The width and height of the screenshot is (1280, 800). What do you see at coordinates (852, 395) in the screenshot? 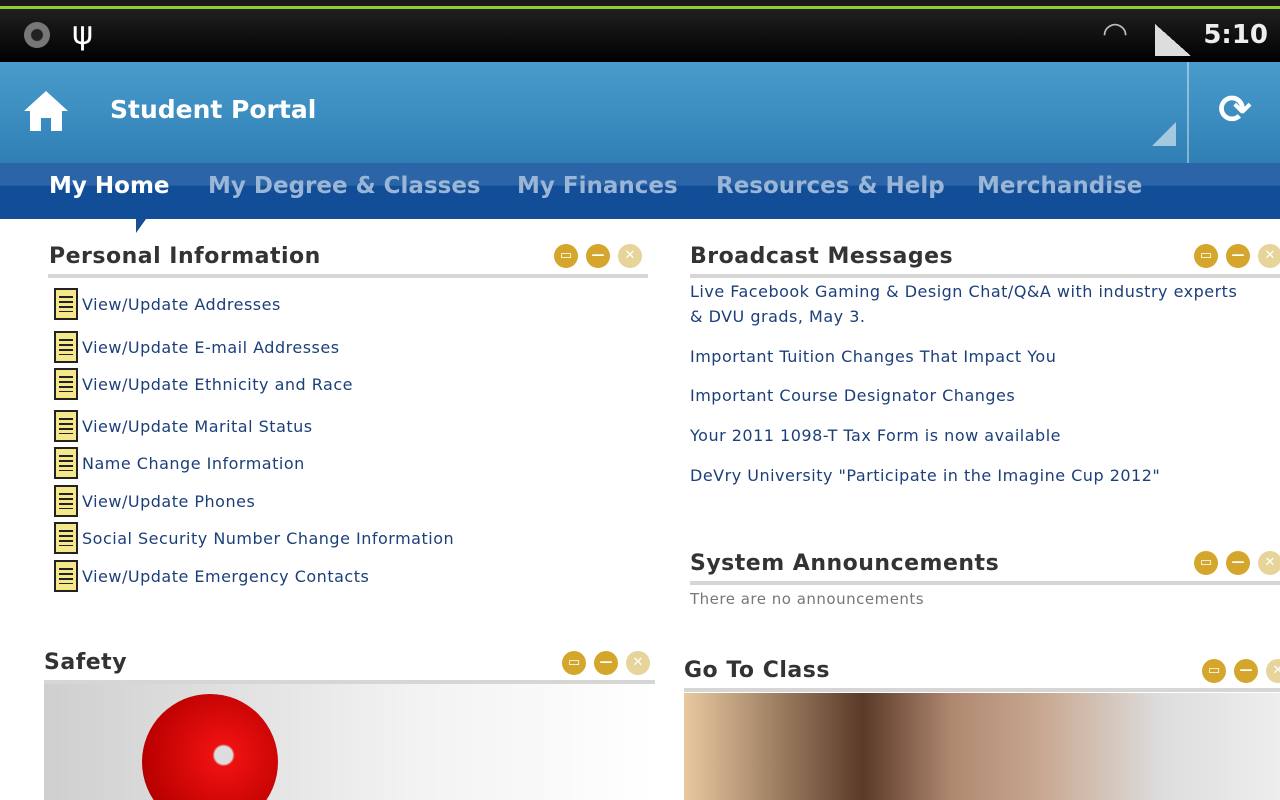
I see `broadcast-message: Important Course Designator Changes` at bounding box center [852, 395].